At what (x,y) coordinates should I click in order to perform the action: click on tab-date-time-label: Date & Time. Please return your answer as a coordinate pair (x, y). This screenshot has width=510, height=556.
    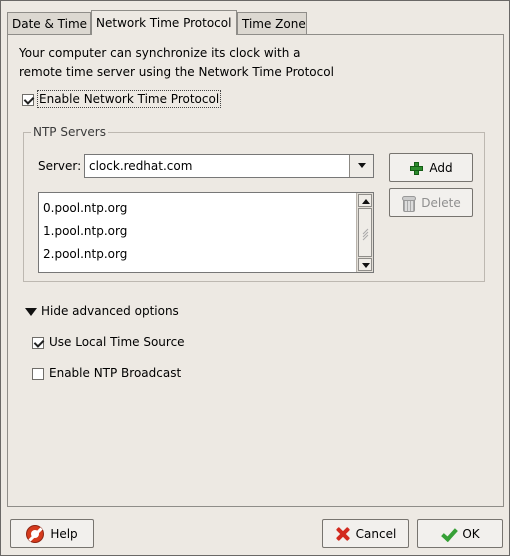
    Looking at the image, I should click on (50, 24).